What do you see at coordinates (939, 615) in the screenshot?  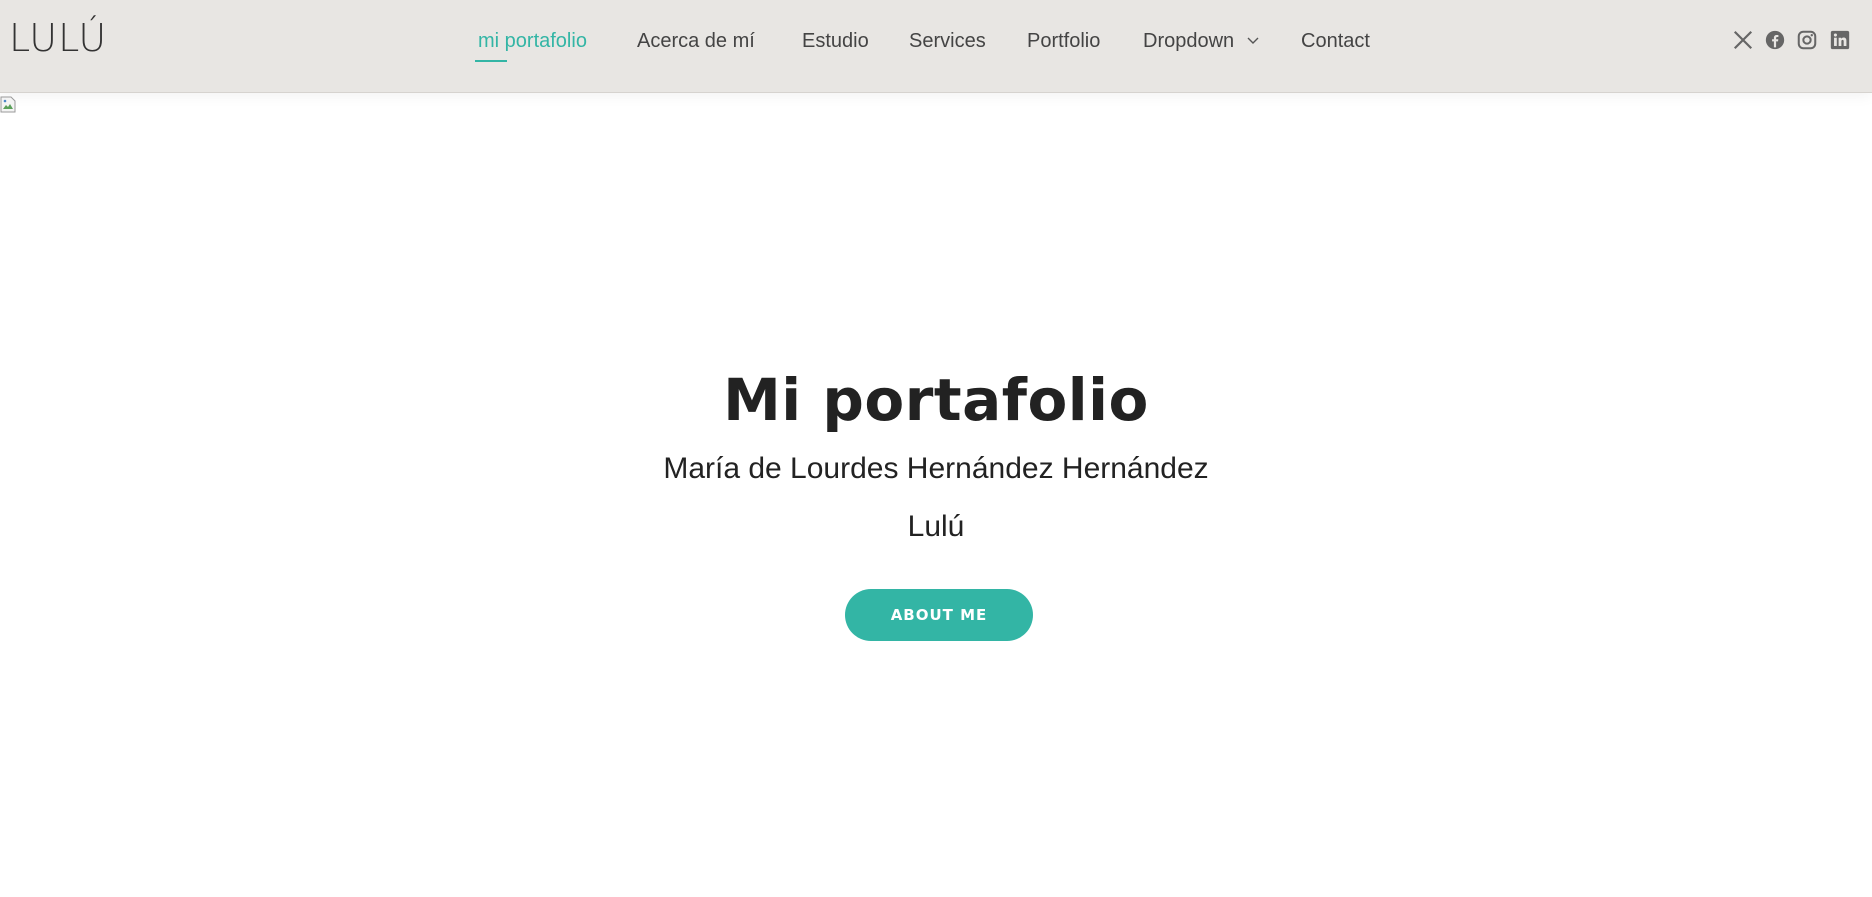 I see `about-me-button: ABOUT ME` at bounding box center [939, 615].